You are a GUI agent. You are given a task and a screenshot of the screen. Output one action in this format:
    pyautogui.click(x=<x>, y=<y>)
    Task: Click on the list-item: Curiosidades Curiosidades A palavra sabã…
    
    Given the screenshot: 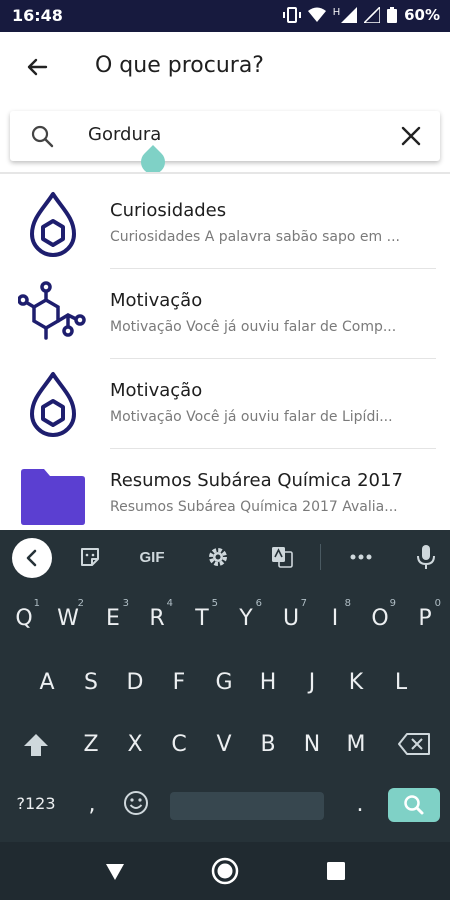 What is the action you would take?
    pyautogui.click(x=225, y=223)
    